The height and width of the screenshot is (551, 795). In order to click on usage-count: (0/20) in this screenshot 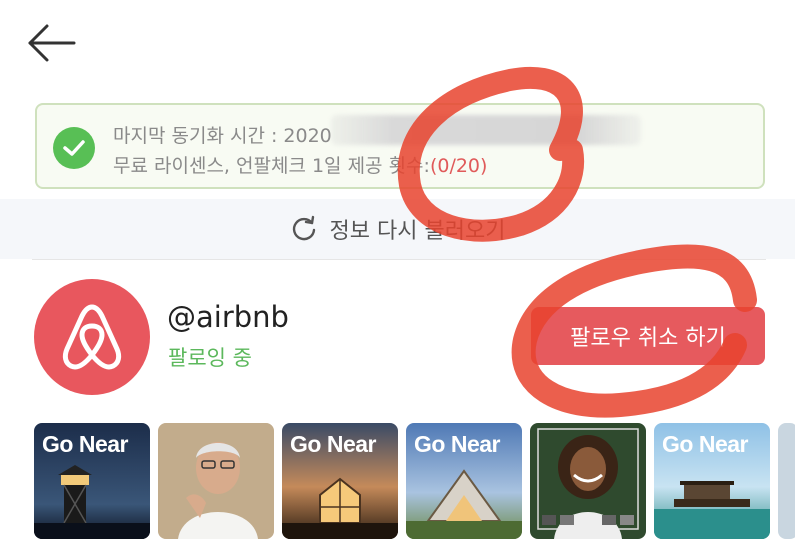, I will do `click(458, 166)`.